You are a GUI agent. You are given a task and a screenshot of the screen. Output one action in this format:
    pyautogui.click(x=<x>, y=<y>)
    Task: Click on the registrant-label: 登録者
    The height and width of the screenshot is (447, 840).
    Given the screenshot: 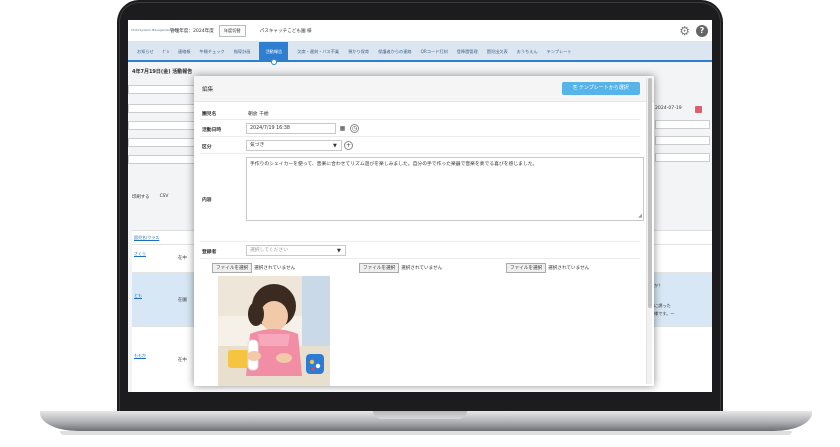 What is the action you would take?
    pyautogui.click(x=209, y=252)
    